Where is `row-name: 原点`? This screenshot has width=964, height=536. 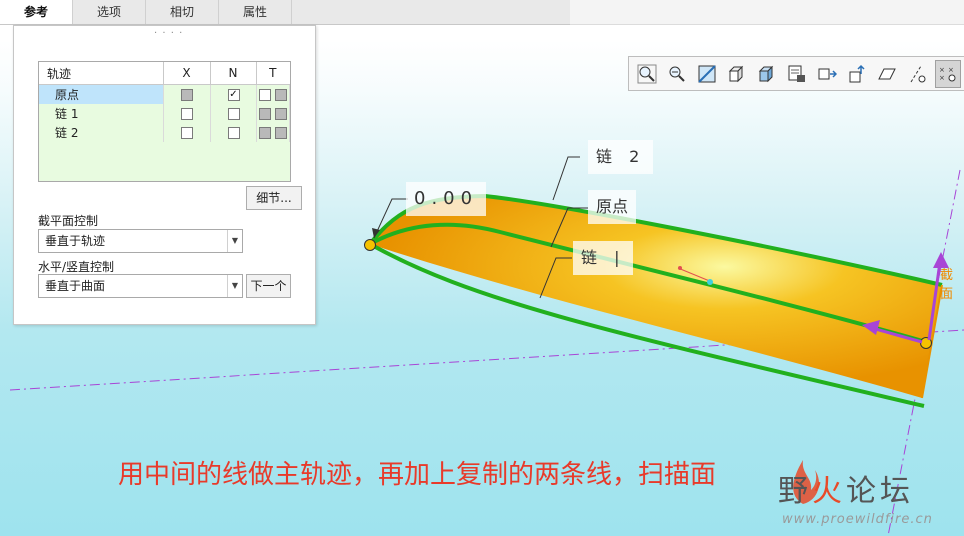
row-name: 原点 is located at coordinates (101, 94).